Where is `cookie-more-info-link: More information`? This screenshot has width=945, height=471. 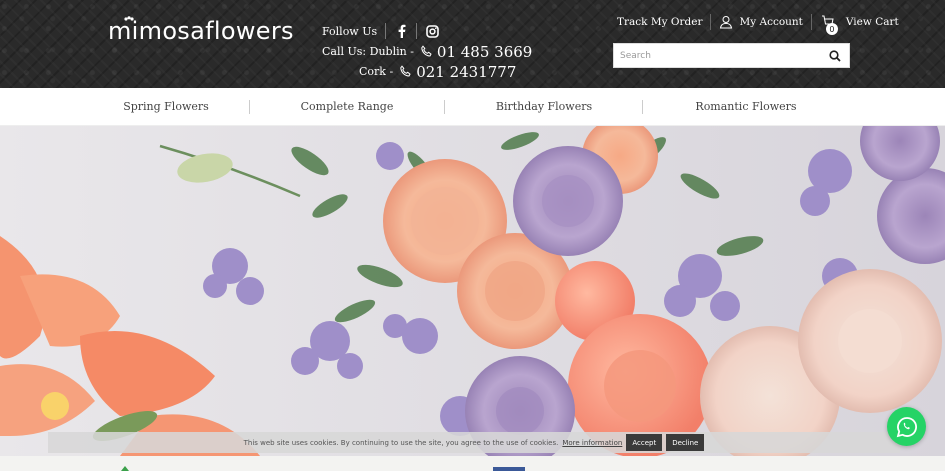
cookie-more-info-link: More information is located at coordinates (592, 443).